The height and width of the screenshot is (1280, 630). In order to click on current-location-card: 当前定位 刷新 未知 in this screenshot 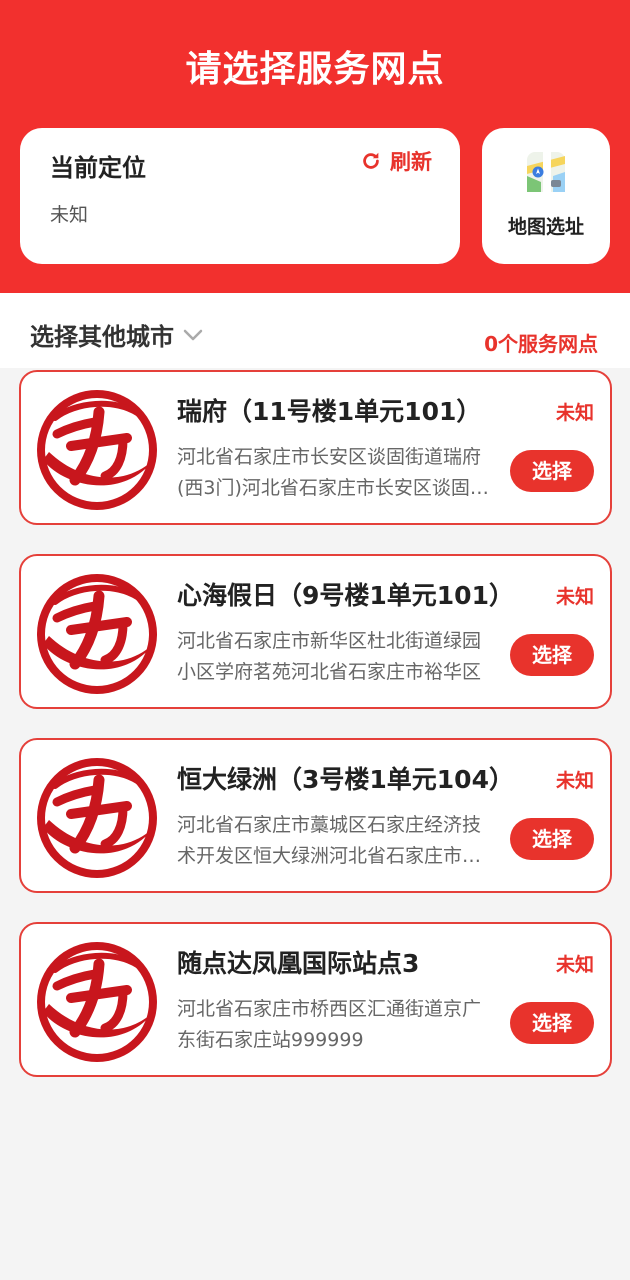, I will do `click(240, 196)`.